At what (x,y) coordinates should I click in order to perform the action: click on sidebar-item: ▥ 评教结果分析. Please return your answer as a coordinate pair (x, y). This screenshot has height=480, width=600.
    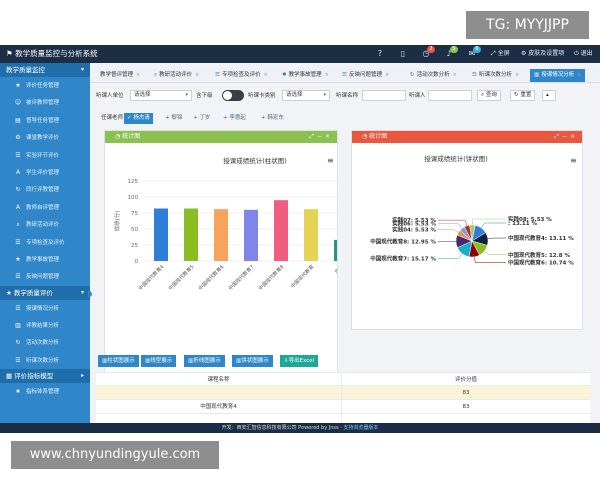
    Looking at the image, I should click on (45, 325).